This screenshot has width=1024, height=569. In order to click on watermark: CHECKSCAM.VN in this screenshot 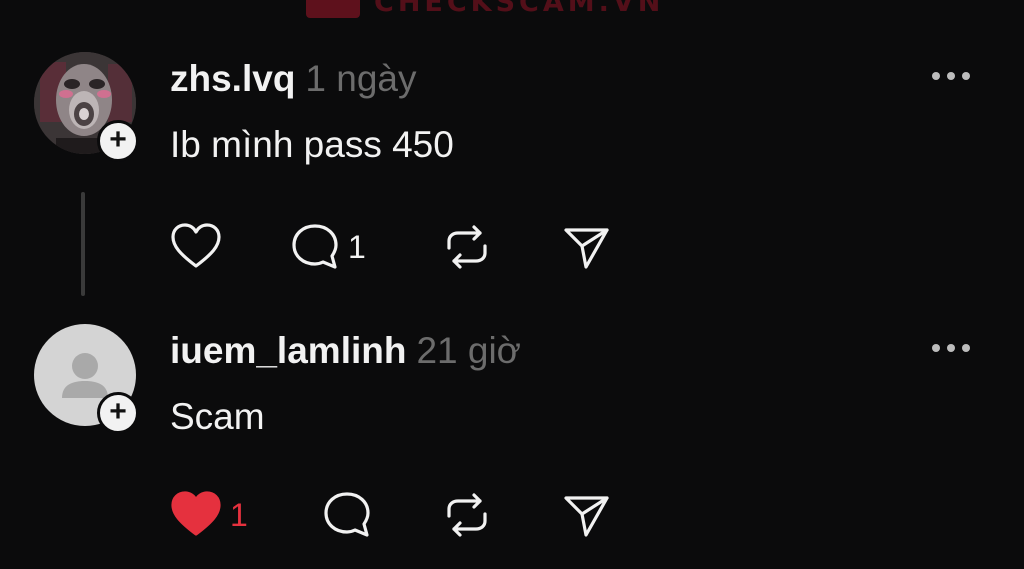, I will do `click(485, 9)`.